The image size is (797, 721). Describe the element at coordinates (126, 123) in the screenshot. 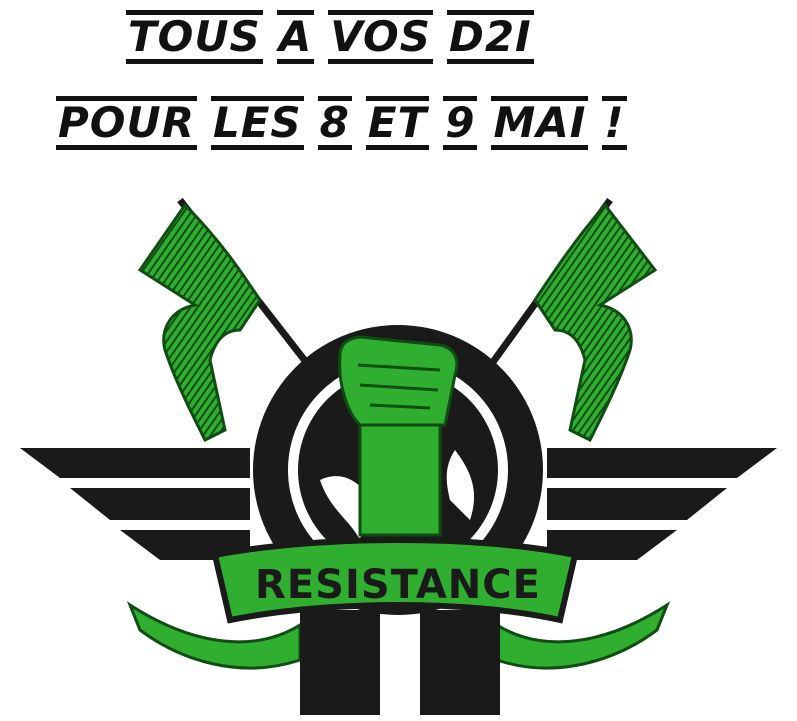

I see `headline-word: POUR` at that location.